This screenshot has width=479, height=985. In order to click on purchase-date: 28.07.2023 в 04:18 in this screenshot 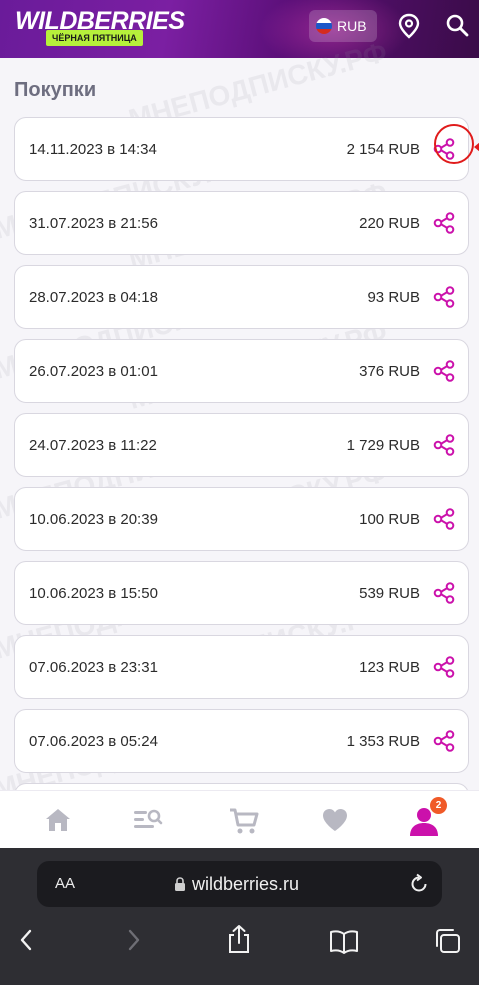, I will do `click(93, 297)`.